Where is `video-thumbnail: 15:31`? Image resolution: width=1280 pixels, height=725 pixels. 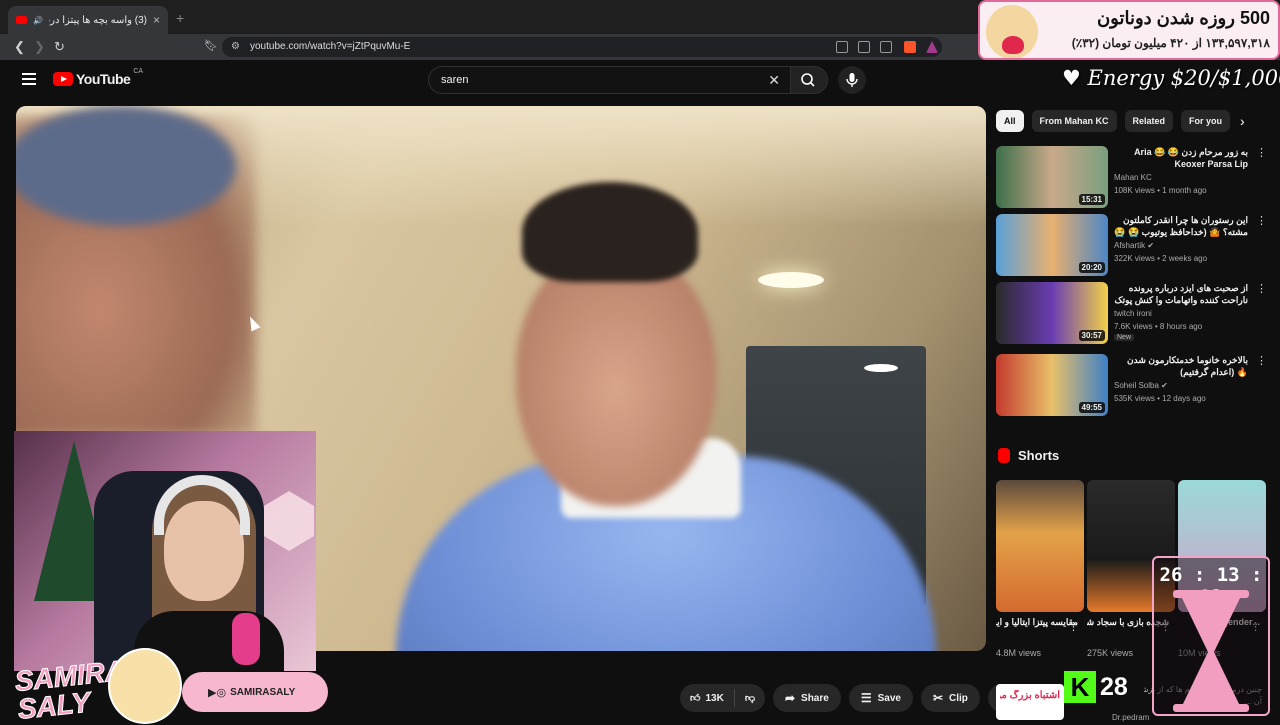 video-thumbnail: 15:31 is located at coordinates (1052, 177).